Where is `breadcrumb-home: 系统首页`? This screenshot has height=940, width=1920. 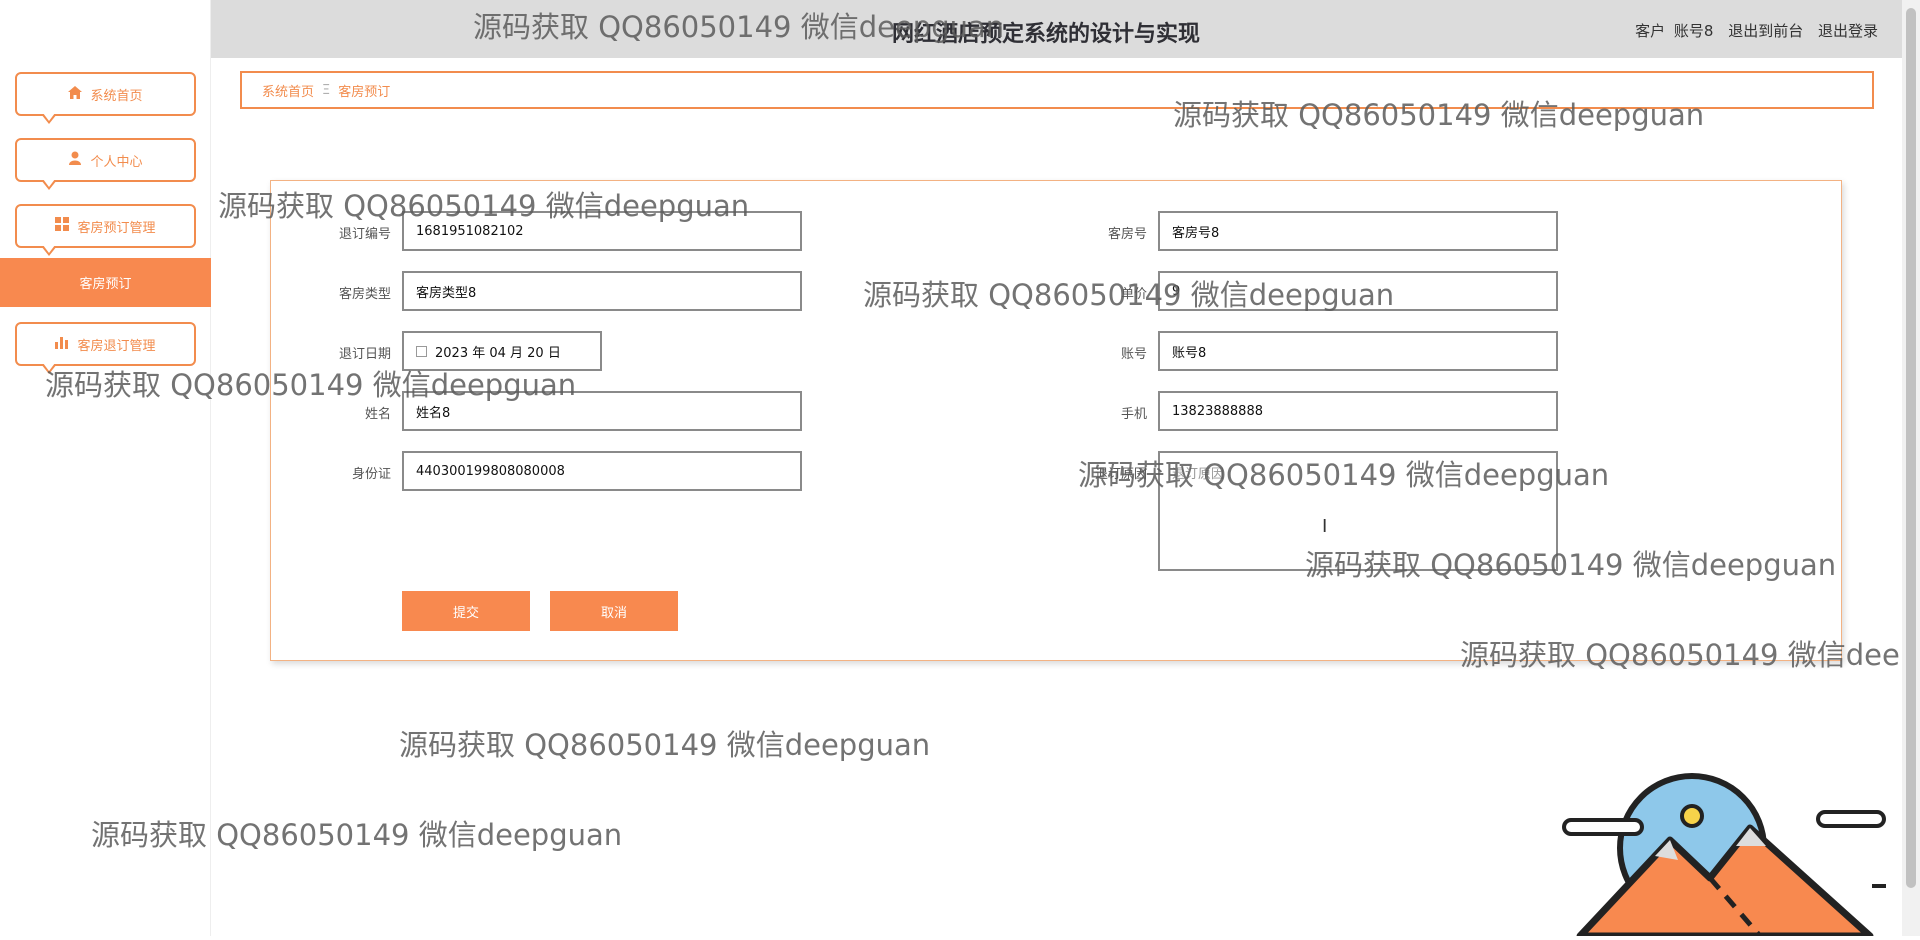 breadcrumb-home: 系统首页 is located at coordinates (288, 90).